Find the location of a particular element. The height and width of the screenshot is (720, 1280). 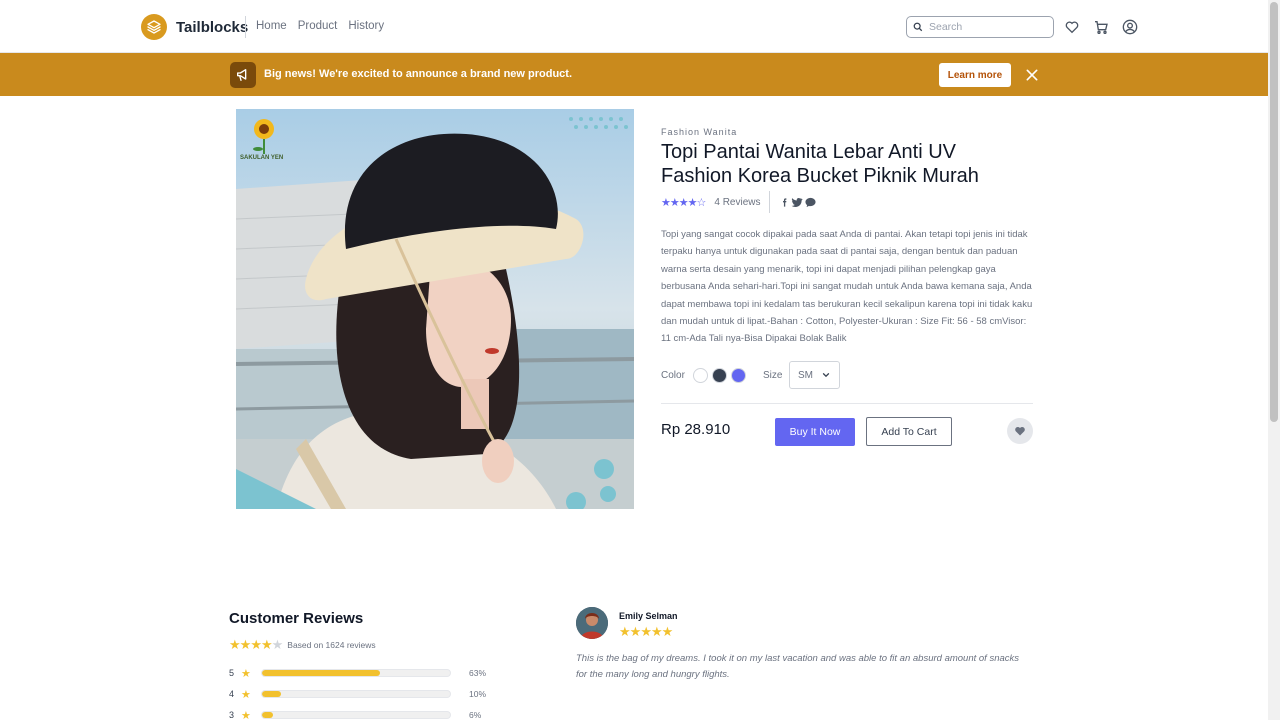

nav-product: Product is located at coordinates (318, 26).